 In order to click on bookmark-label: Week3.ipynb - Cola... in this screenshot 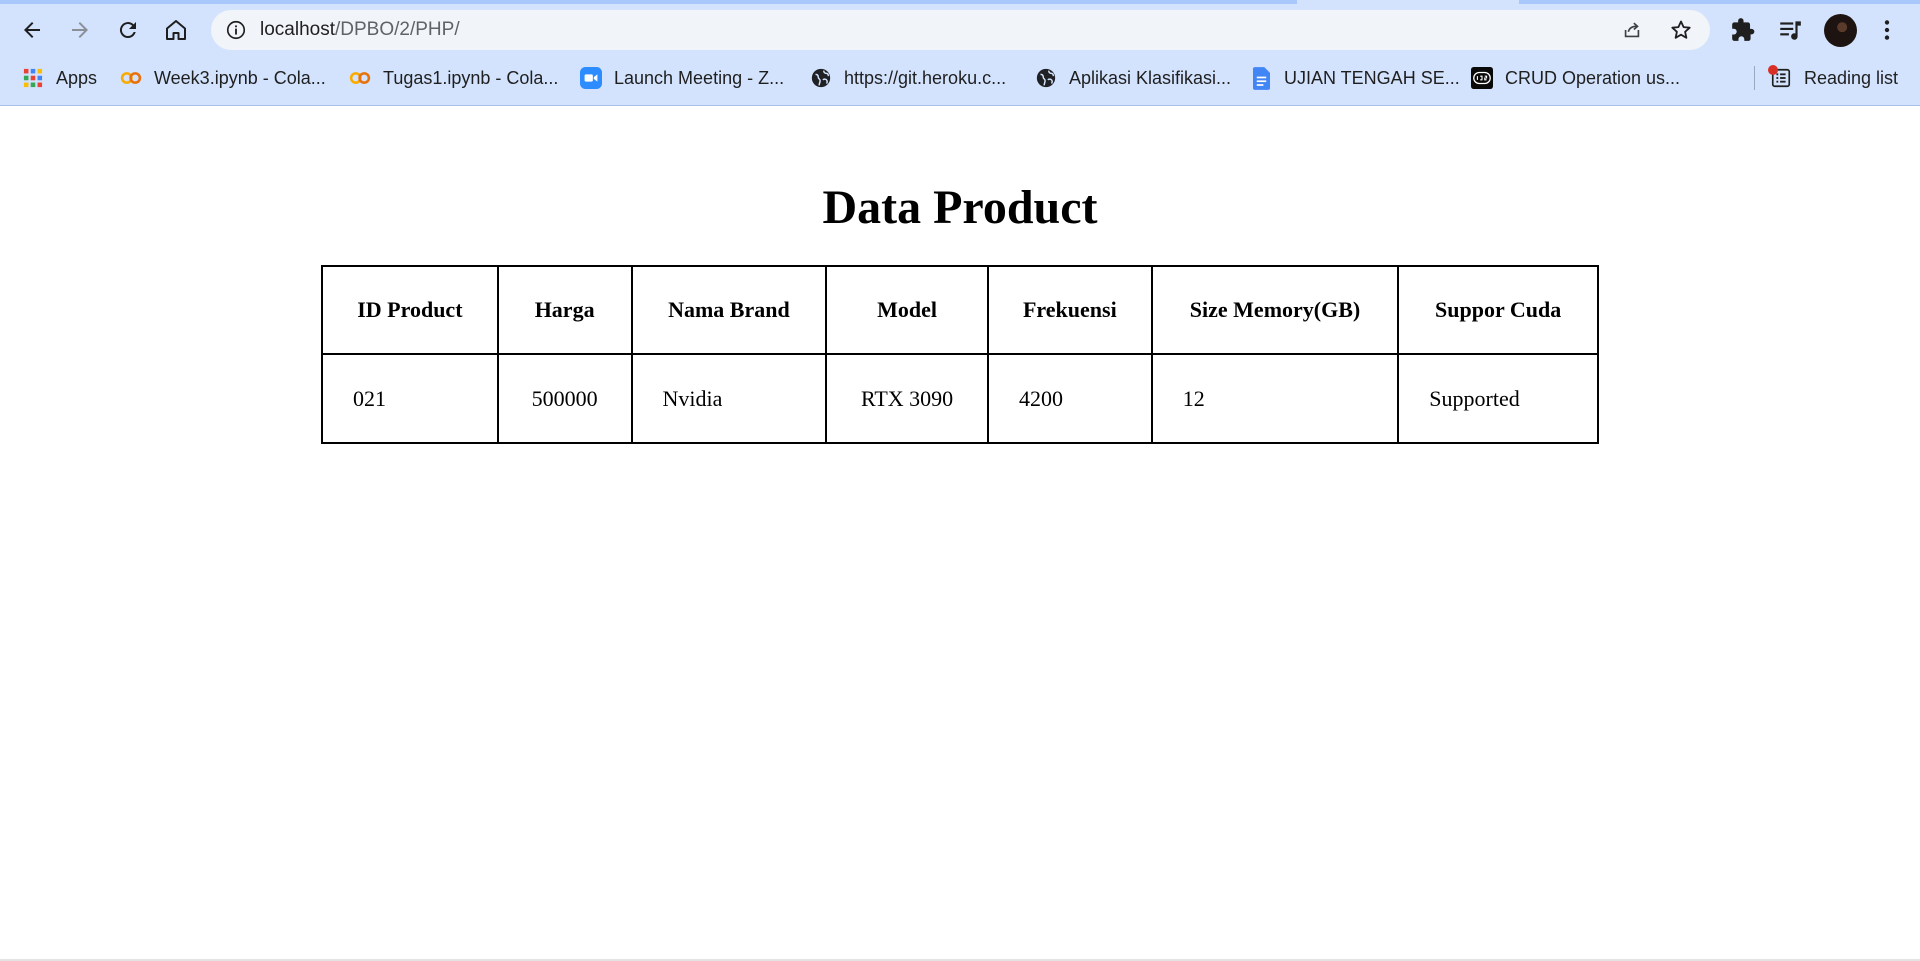, I will do `click(240, 77)`.